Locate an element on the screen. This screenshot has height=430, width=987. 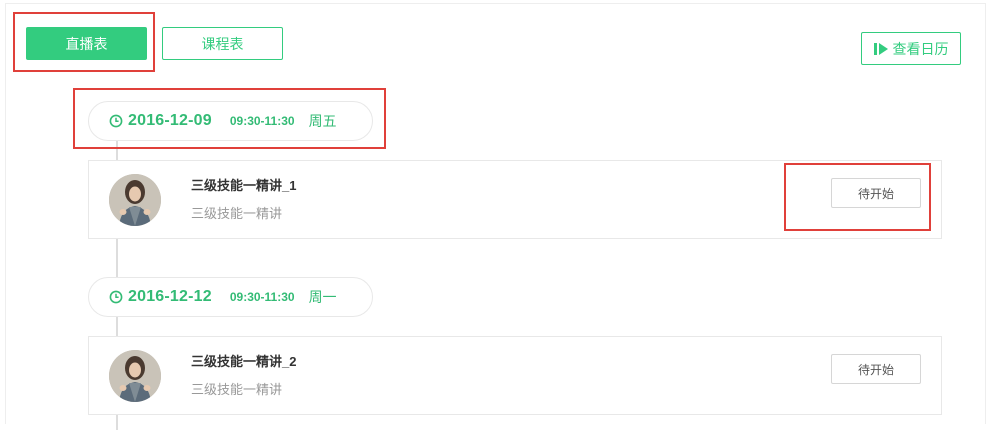
view-calendar-button: 查看日历 is located at coordinates (911, 48).